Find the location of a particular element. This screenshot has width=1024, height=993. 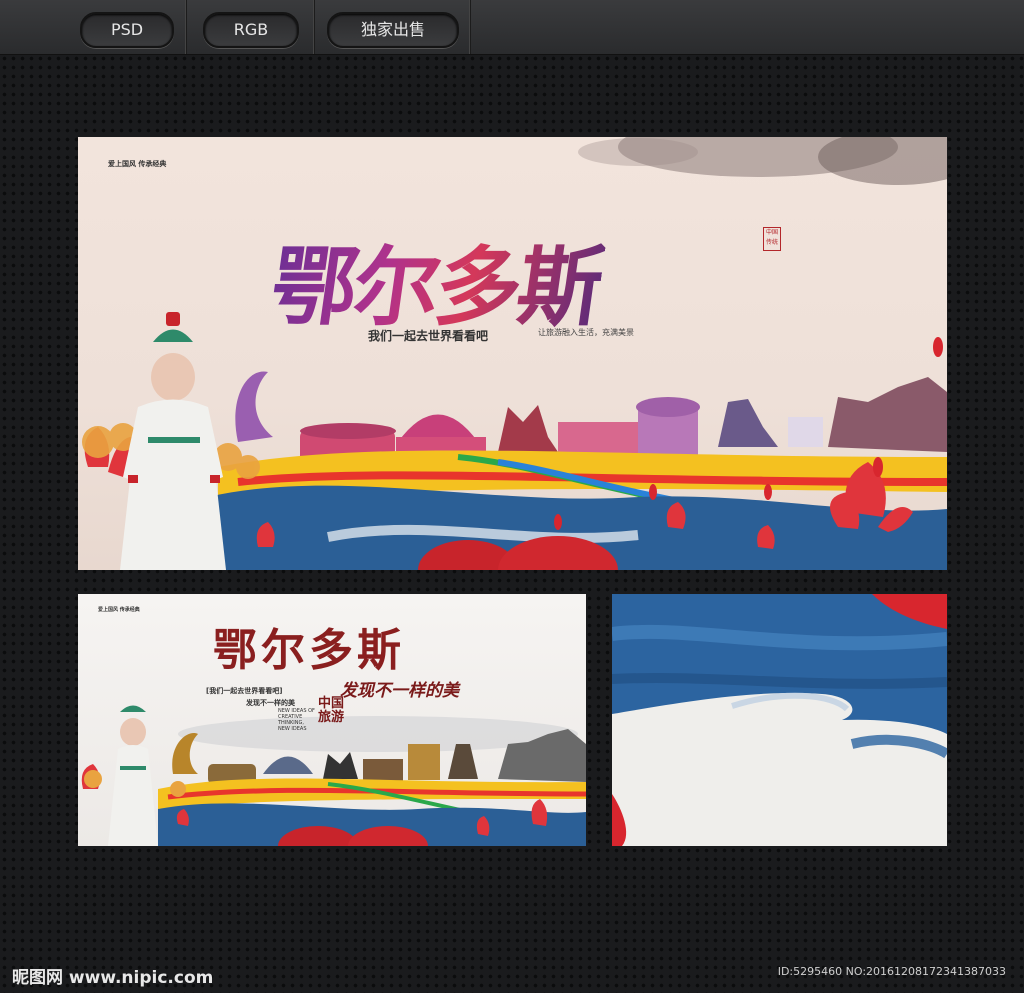

texture-detail-panel is located at coordinates (779, 720).